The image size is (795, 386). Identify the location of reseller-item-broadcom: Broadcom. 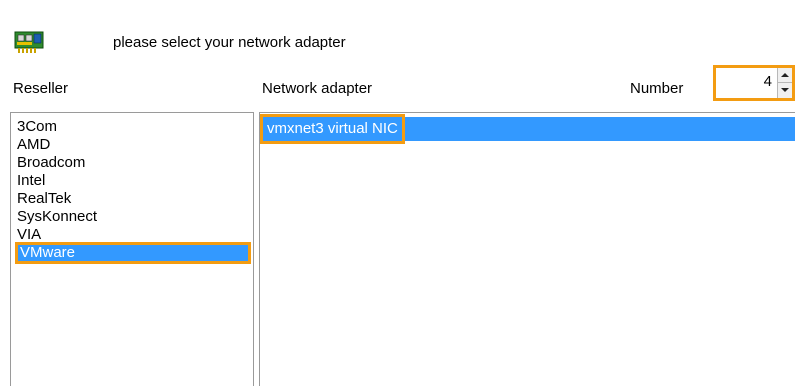
(51, 163).